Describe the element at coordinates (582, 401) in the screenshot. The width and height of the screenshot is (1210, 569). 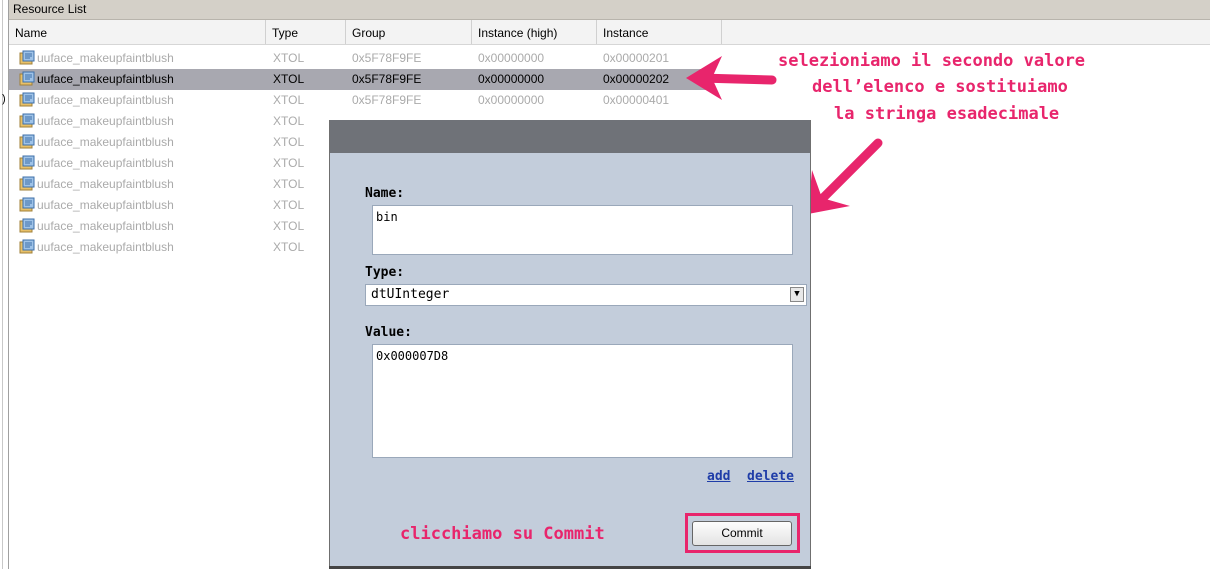
I see `value-field: 0x000007D8` at that location.